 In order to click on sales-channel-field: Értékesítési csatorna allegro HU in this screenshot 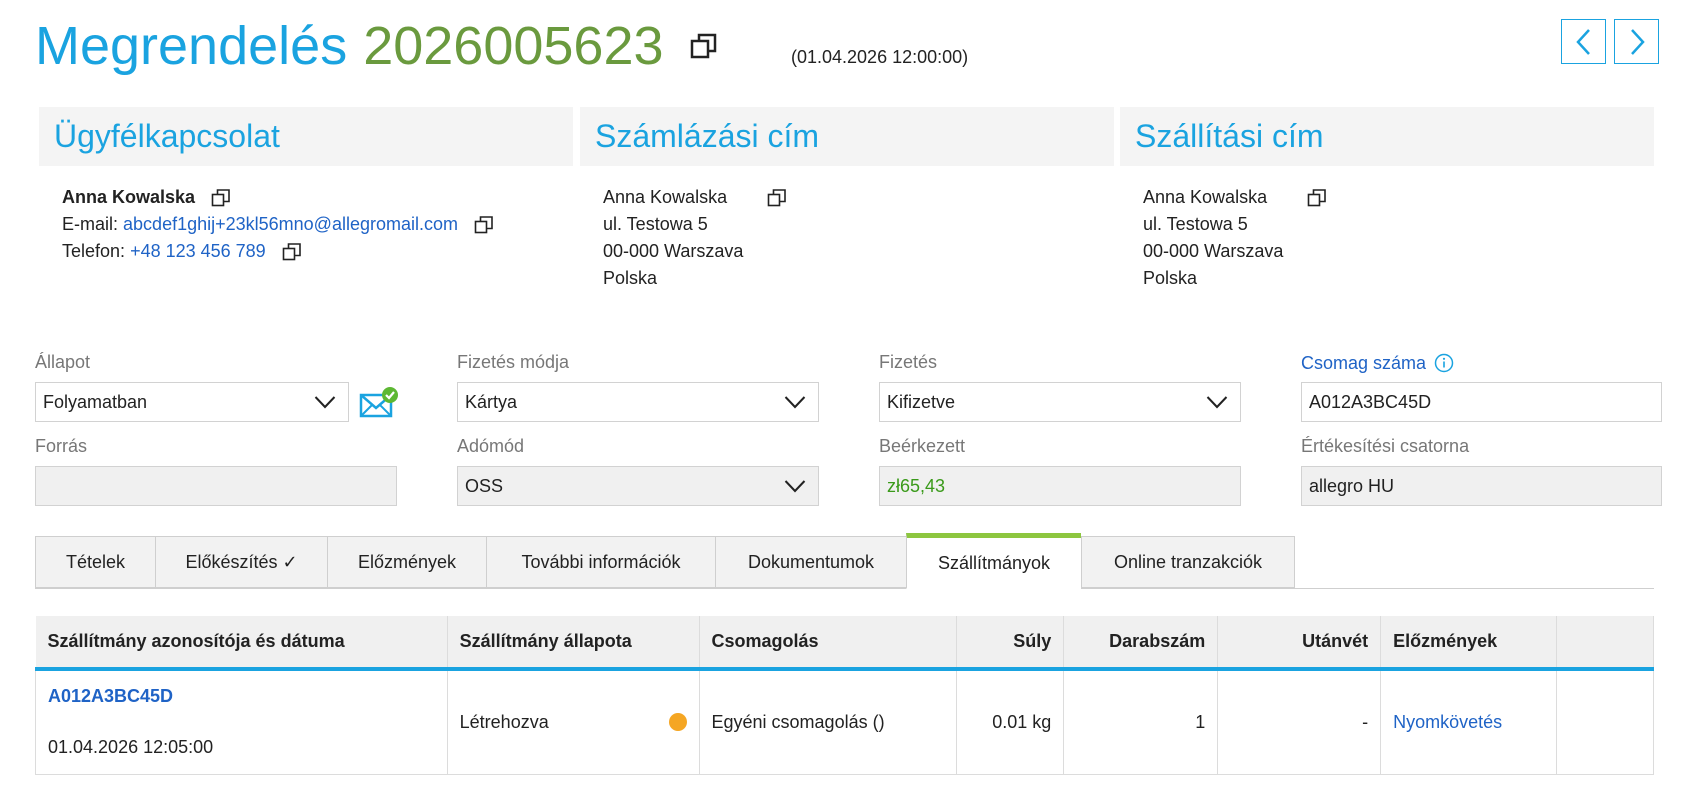, I will do `click(1481, 471)`.